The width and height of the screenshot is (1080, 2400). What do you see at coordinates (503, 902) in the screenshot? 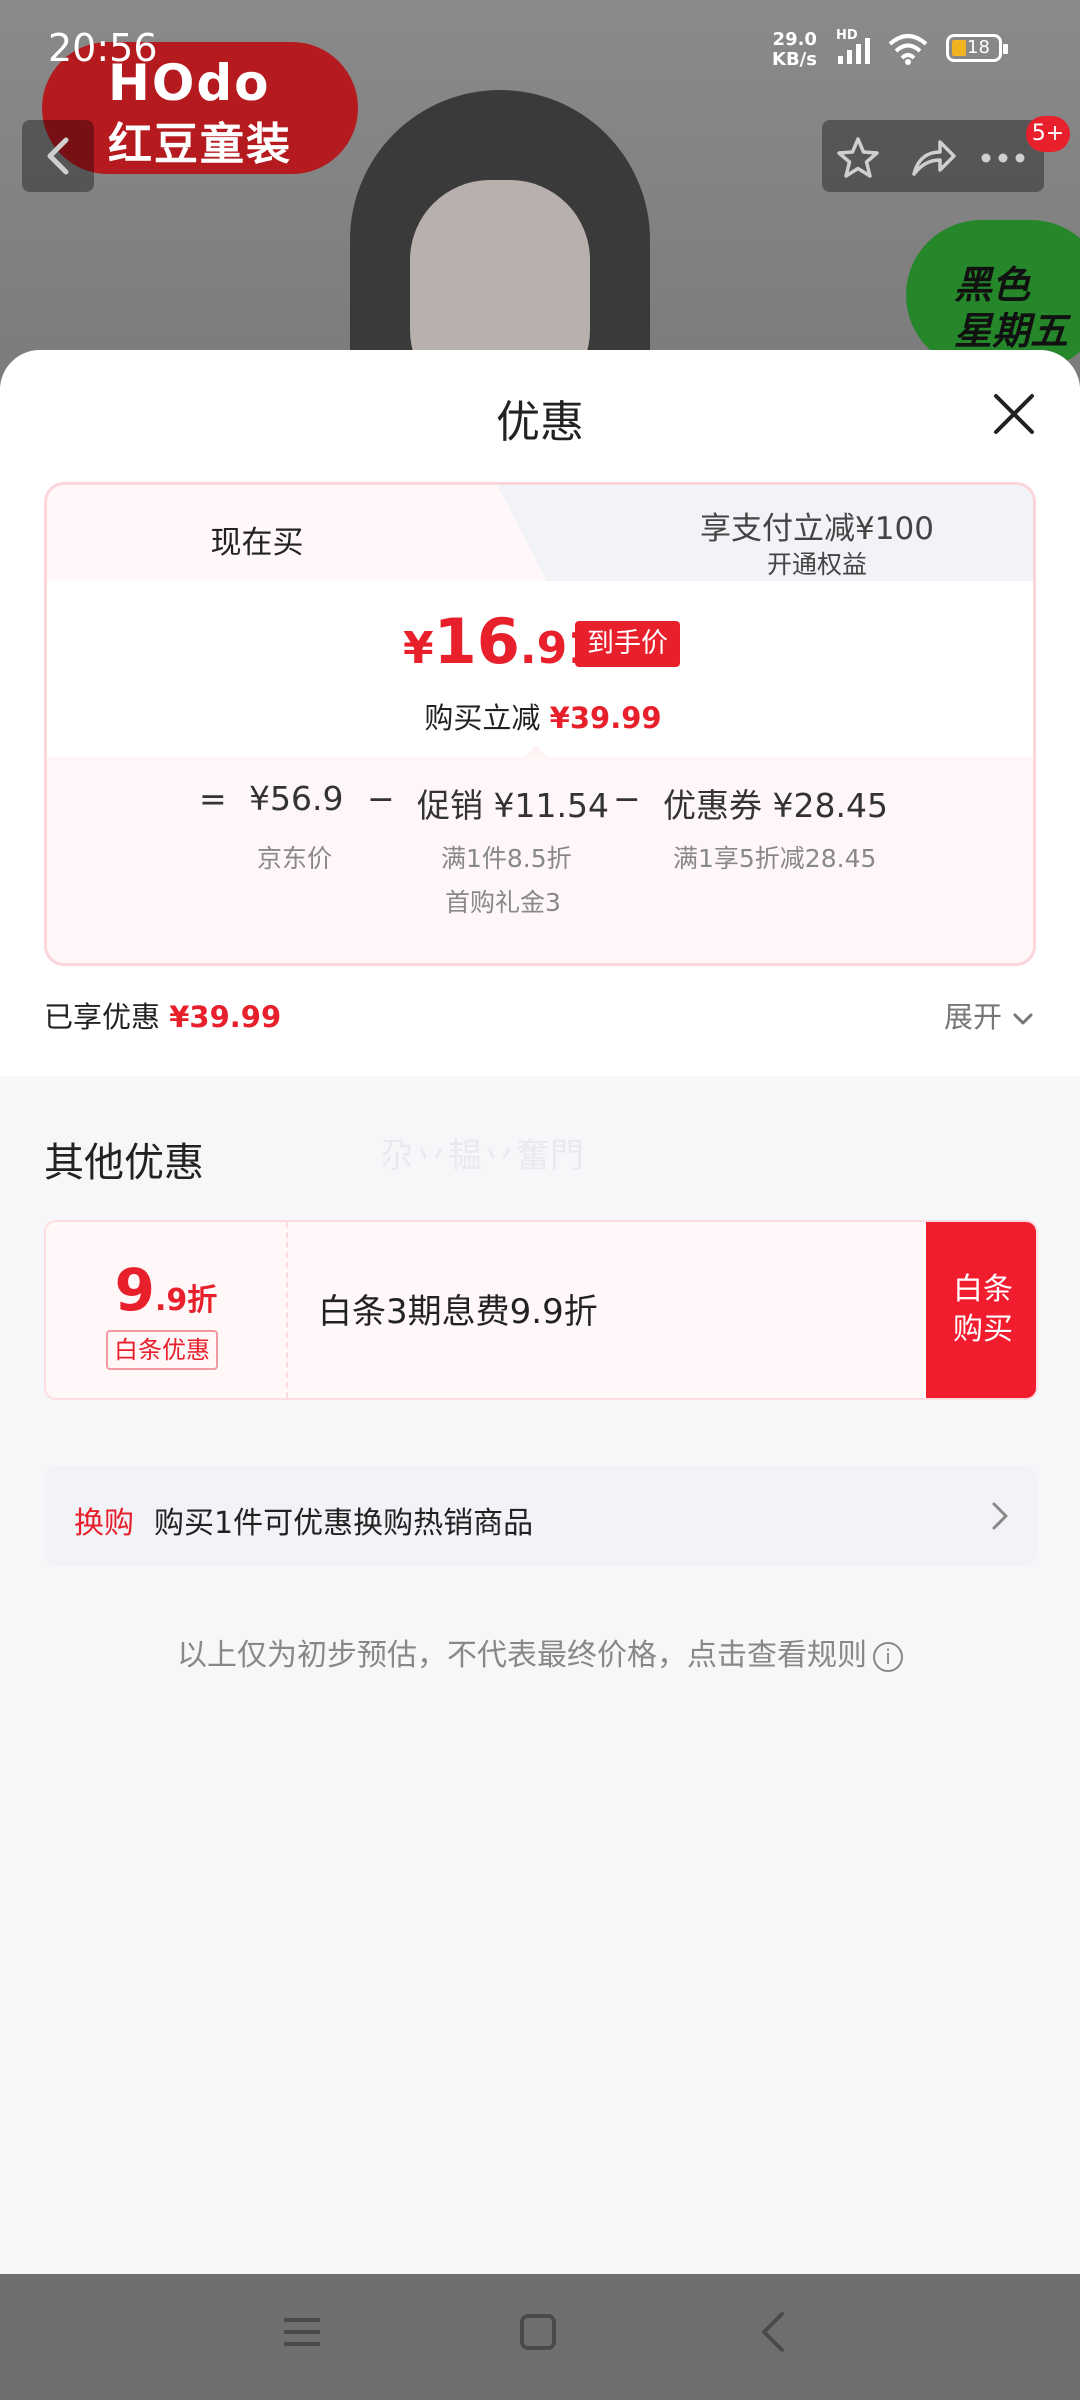
I see `first-purchase-gift: 首购礼金3` at bounding box center [503, 902].